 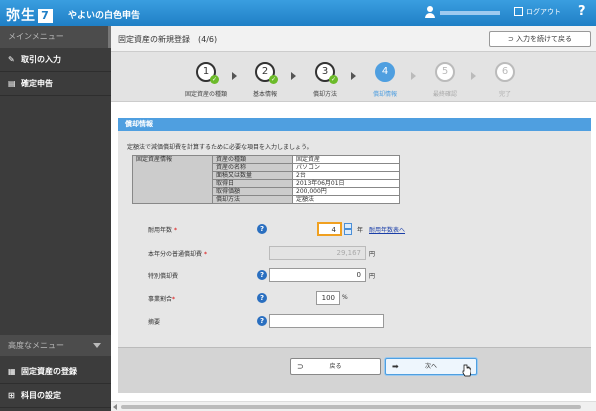 I want to click on sidebar-item-label: 取引の入力, so click(x=41, y=59).